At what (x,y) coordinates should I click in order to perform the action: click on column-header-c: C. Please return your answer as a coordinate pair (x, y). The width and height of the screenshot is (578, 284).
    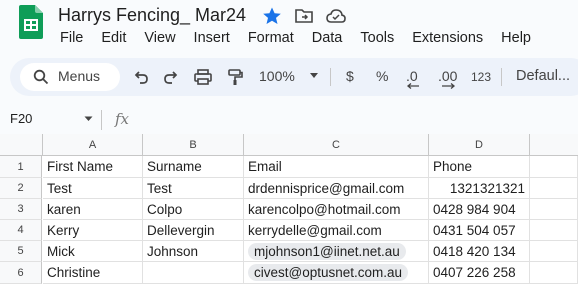
    Looking at the image, I should click on (336, 145).